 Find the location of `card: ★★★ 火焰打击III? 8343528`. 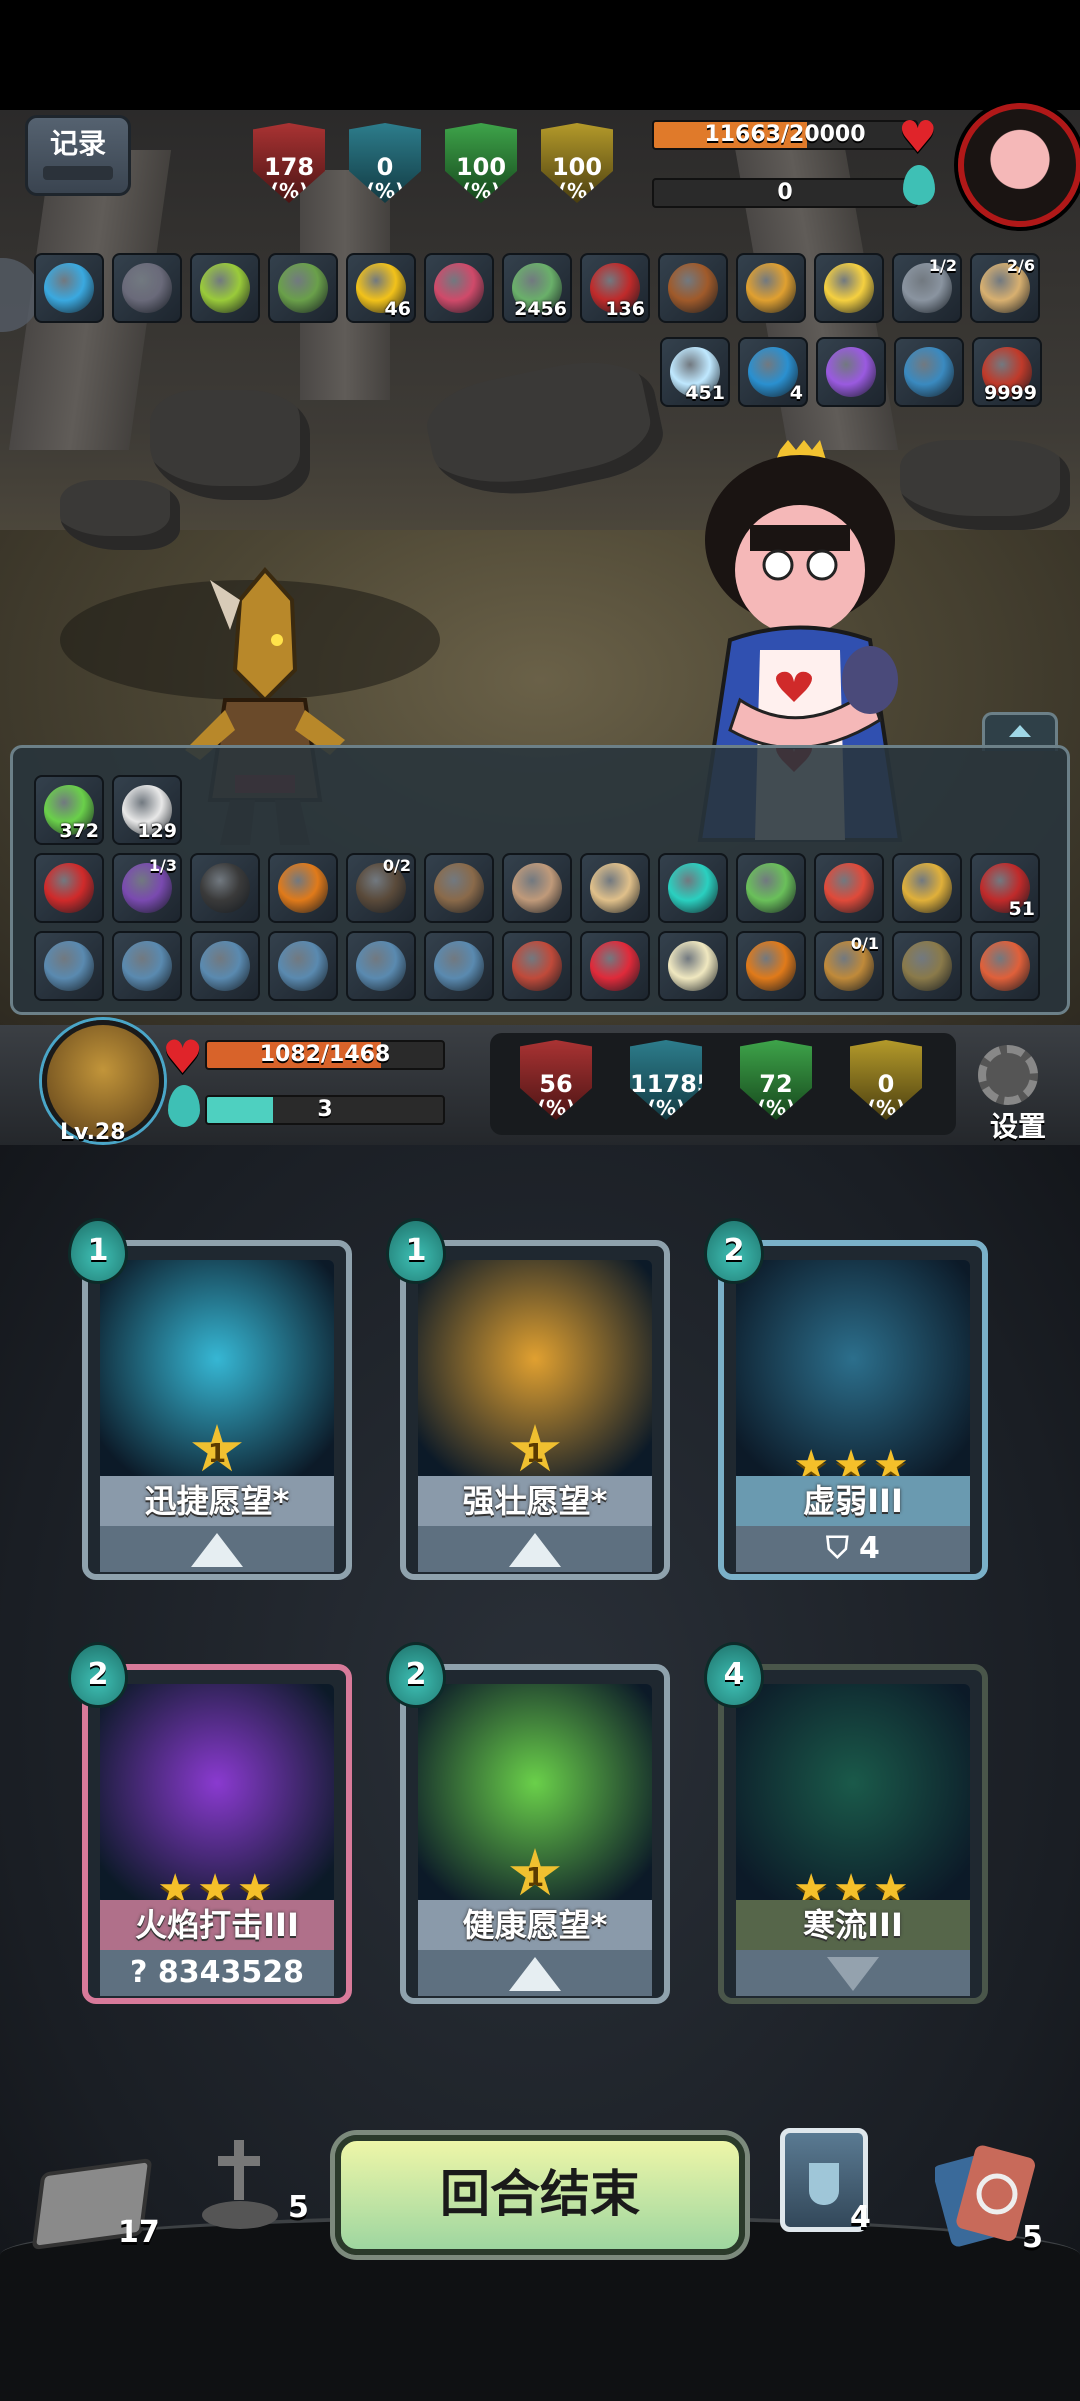

card: ★★★ 火焰打击III? 8343528 is located at coordinates (217, 1834).